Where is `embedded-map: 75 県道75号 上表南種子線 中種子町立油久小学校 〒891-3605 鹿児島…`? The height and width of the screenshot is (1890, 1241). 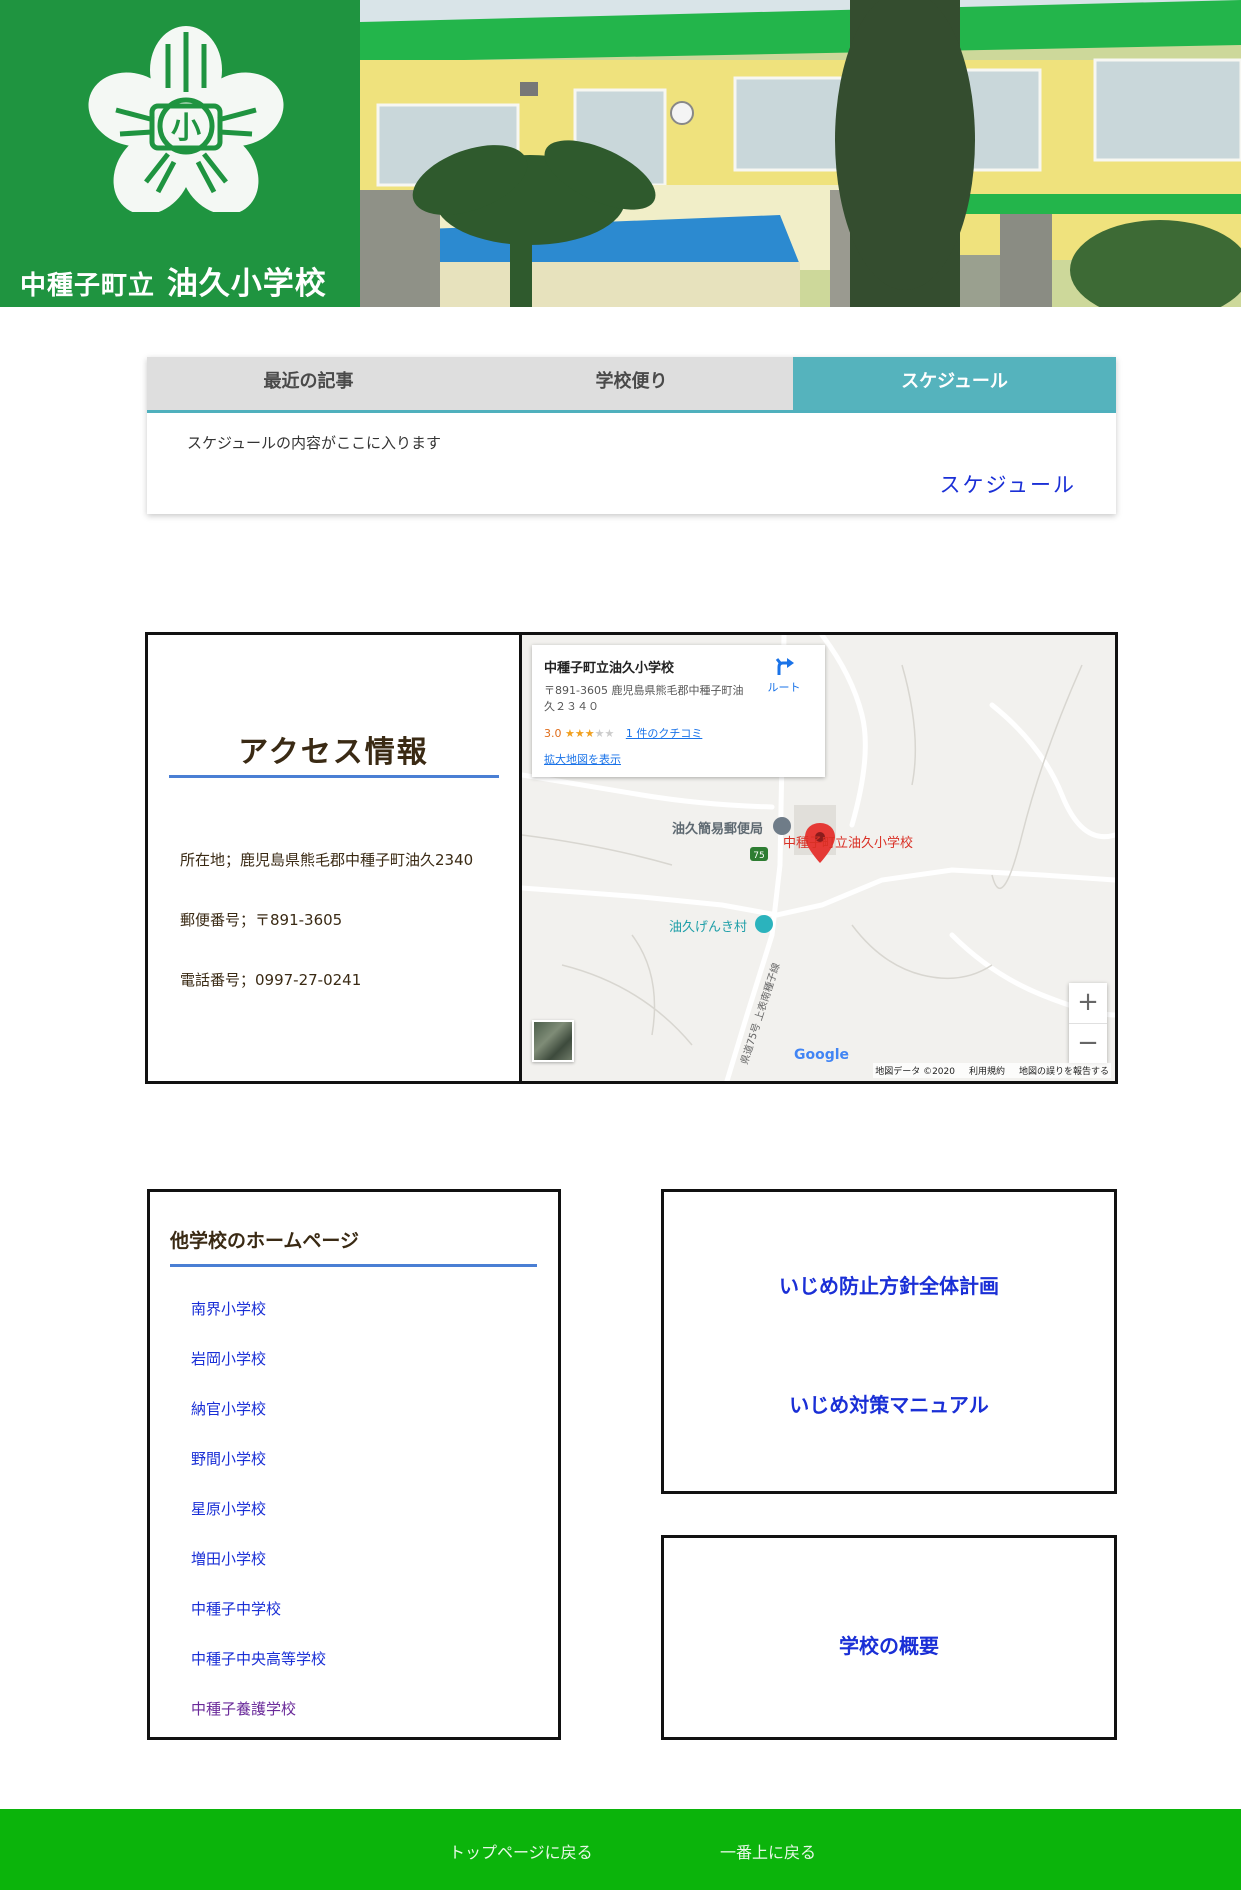 embedded-map: 75 県道75号 上表南種子線 中種子町立油久小学校 〒891-3605 鹿児島… is located at coordinates (818, 858).